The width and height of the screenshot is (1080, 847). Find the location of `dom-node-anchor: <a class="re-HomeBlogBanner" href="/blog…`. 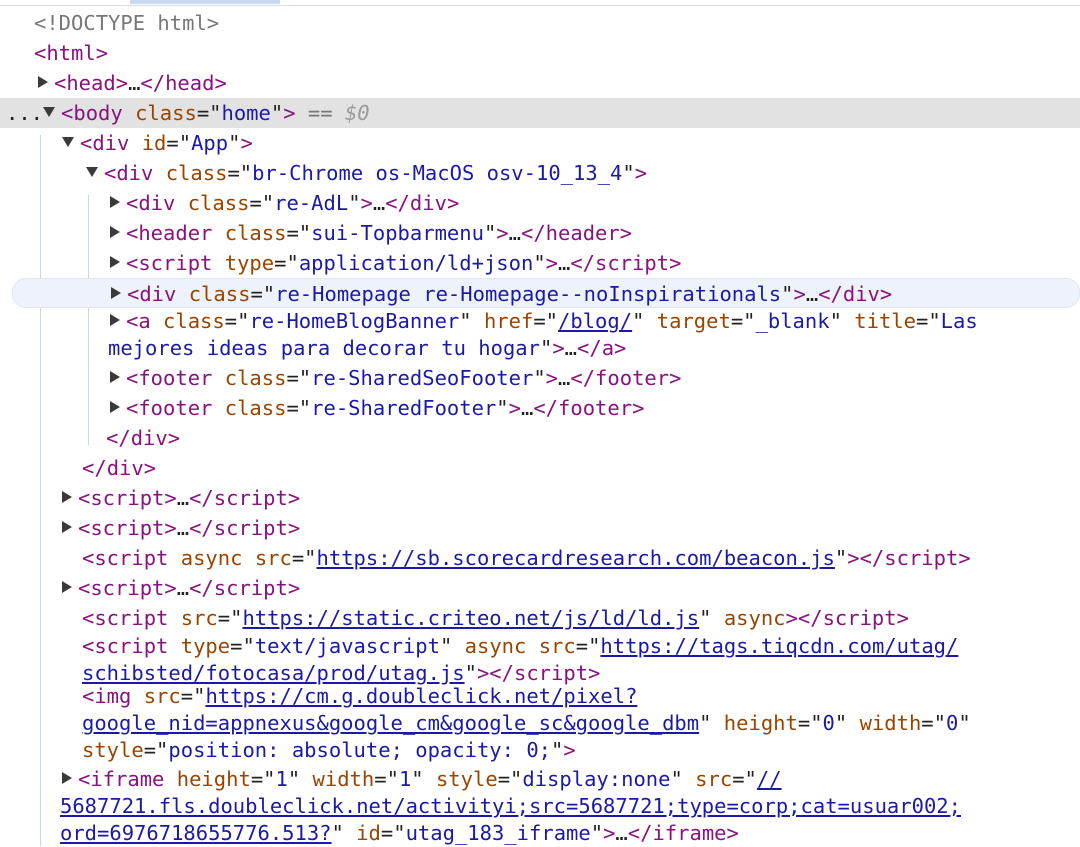

dom-node-anchor: <a class="re-HomeBlogBanner" href="/blog… is located at coordinates (540, 335).